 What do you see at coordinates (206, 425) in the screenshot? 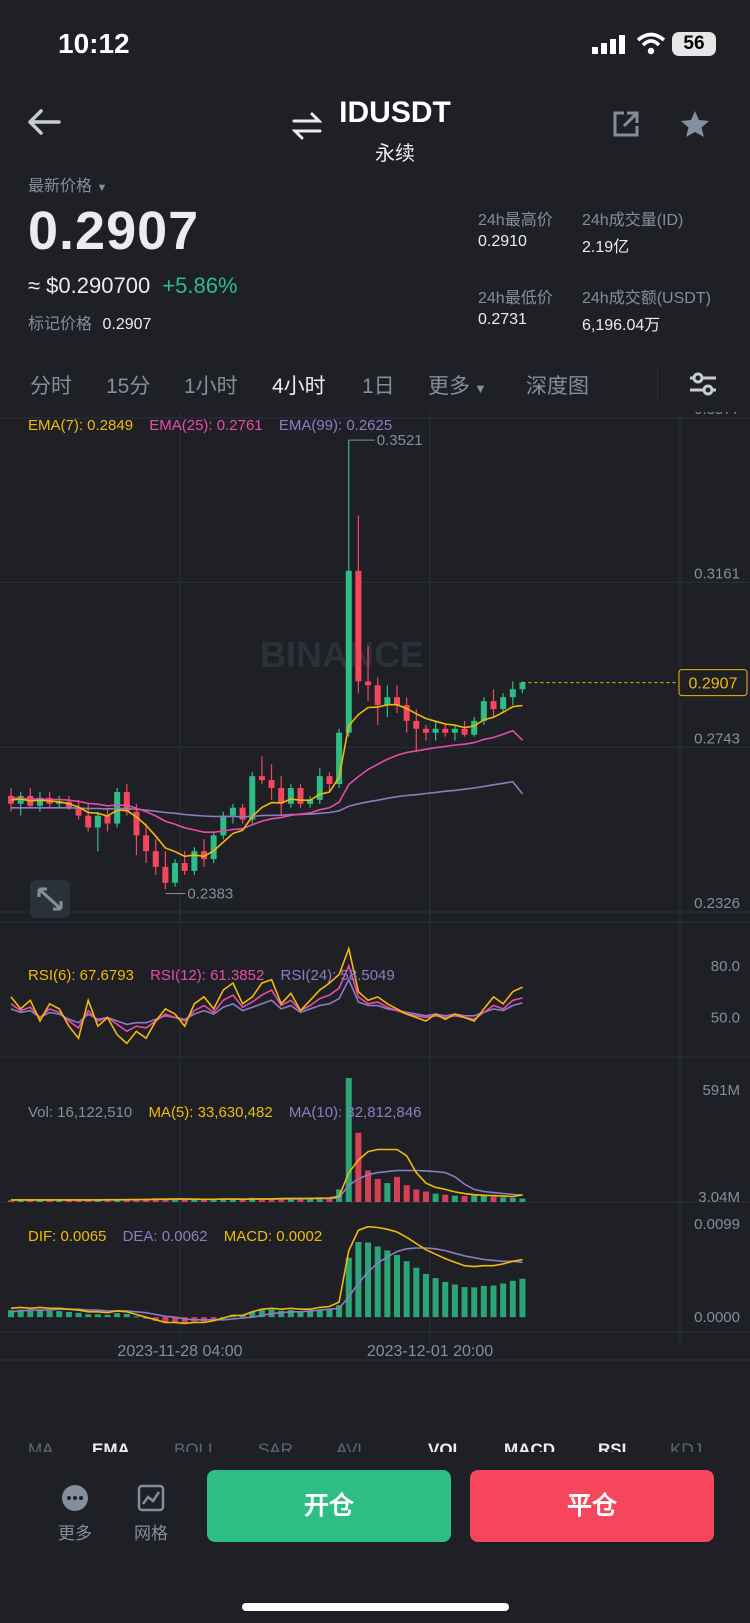
I see `ema25-label: EMA(25): 0.2761` at bounding box center [206, 425].